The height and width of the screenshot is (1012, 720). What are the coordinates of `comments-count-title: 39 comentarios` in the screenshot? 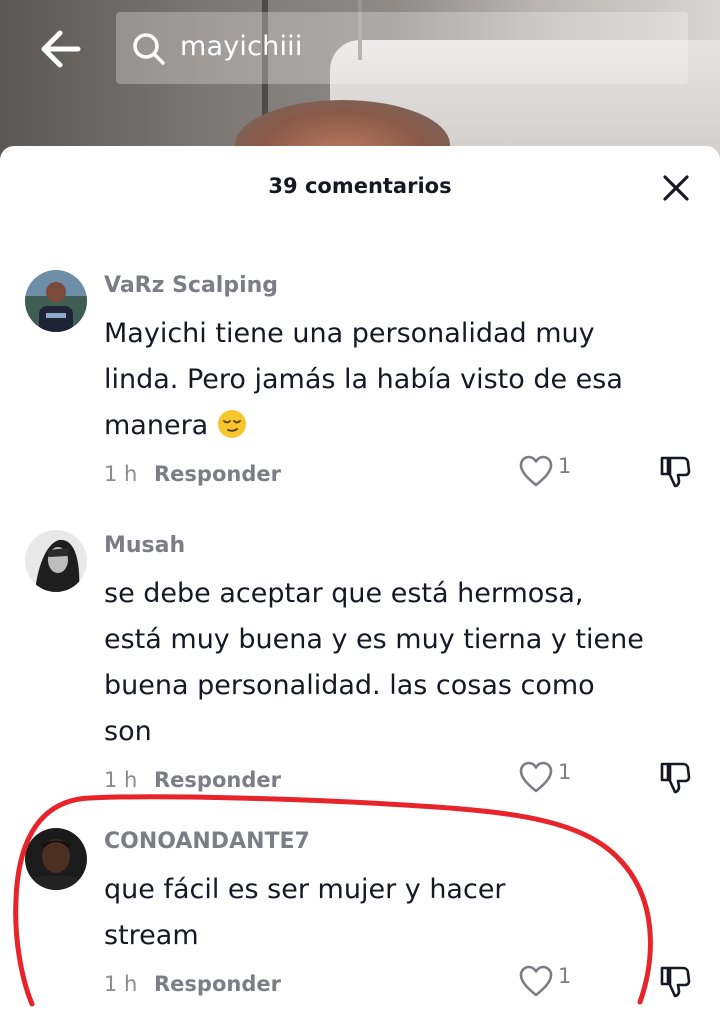 It's located at (360, 186).